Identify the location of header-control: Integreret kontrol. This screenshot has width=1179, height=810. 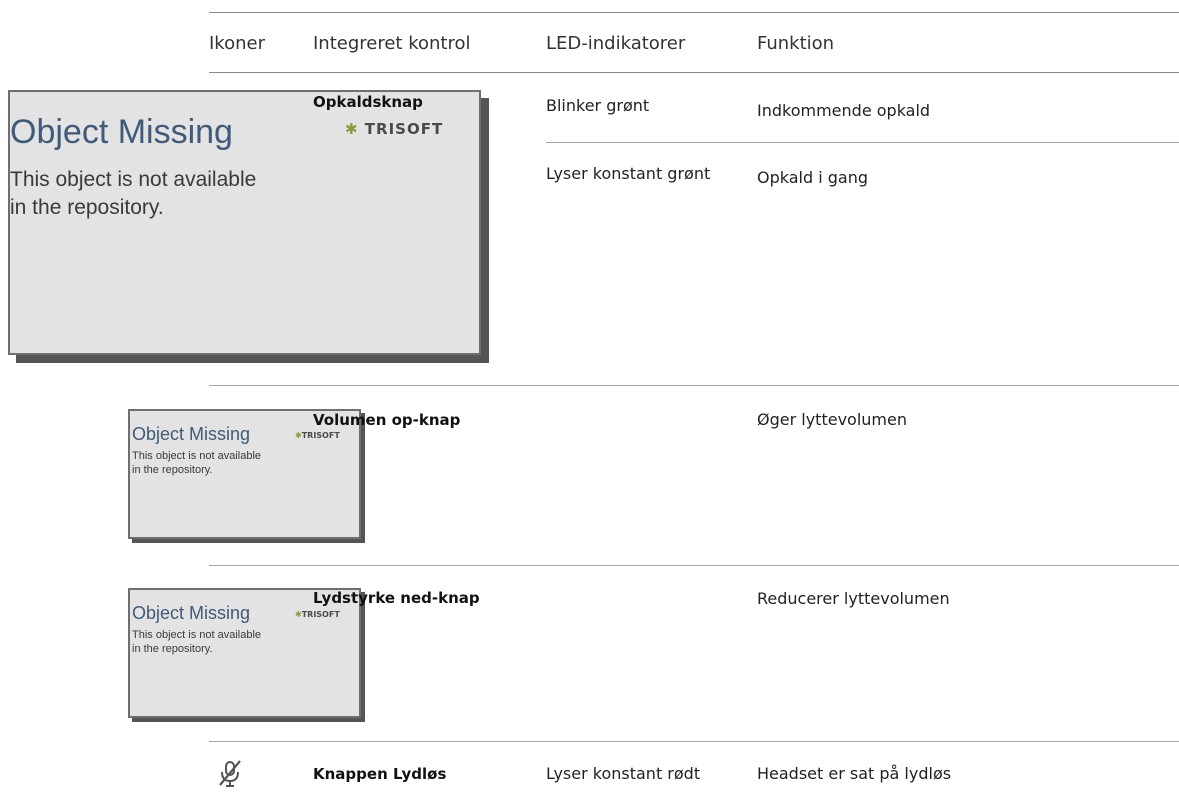
(392, 43).